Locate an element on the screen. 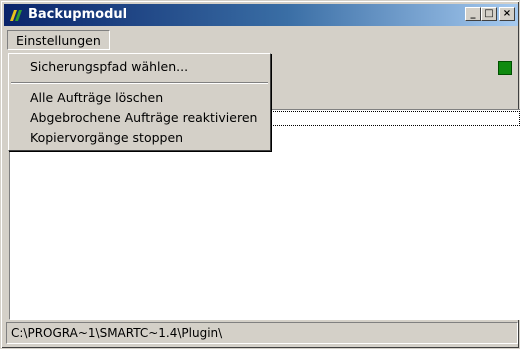 The image size is (520, 349). maximize-button: □ is located at coordinates (489, 14).